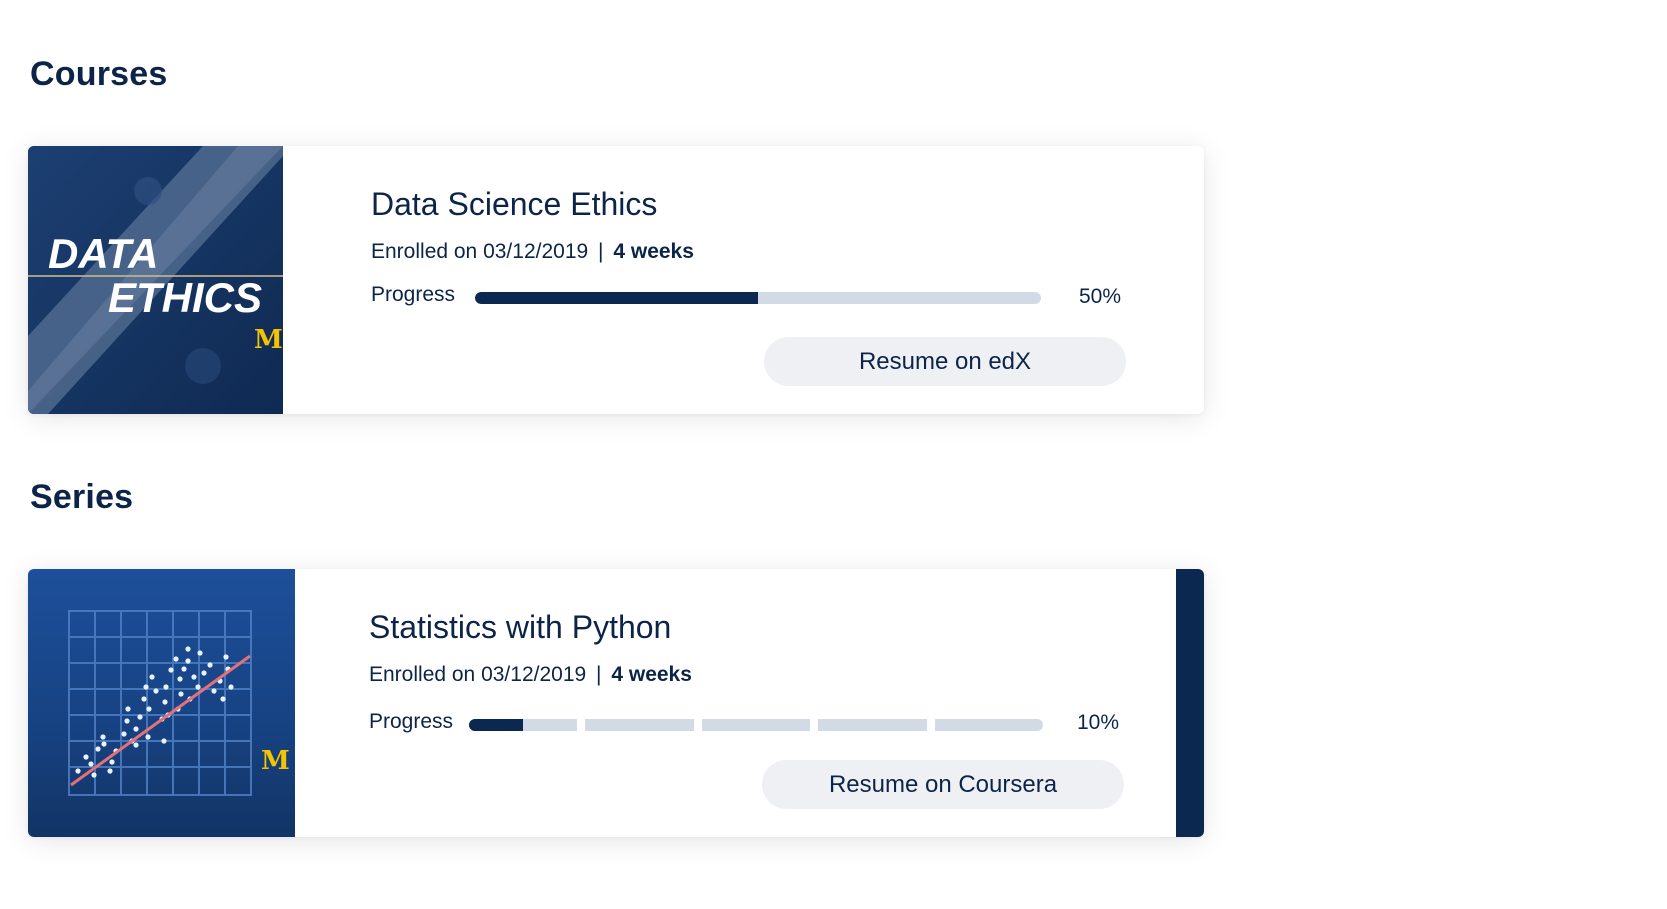  I want to click on course-thumbnail: DATA ETHICS M, so click(155, 280).